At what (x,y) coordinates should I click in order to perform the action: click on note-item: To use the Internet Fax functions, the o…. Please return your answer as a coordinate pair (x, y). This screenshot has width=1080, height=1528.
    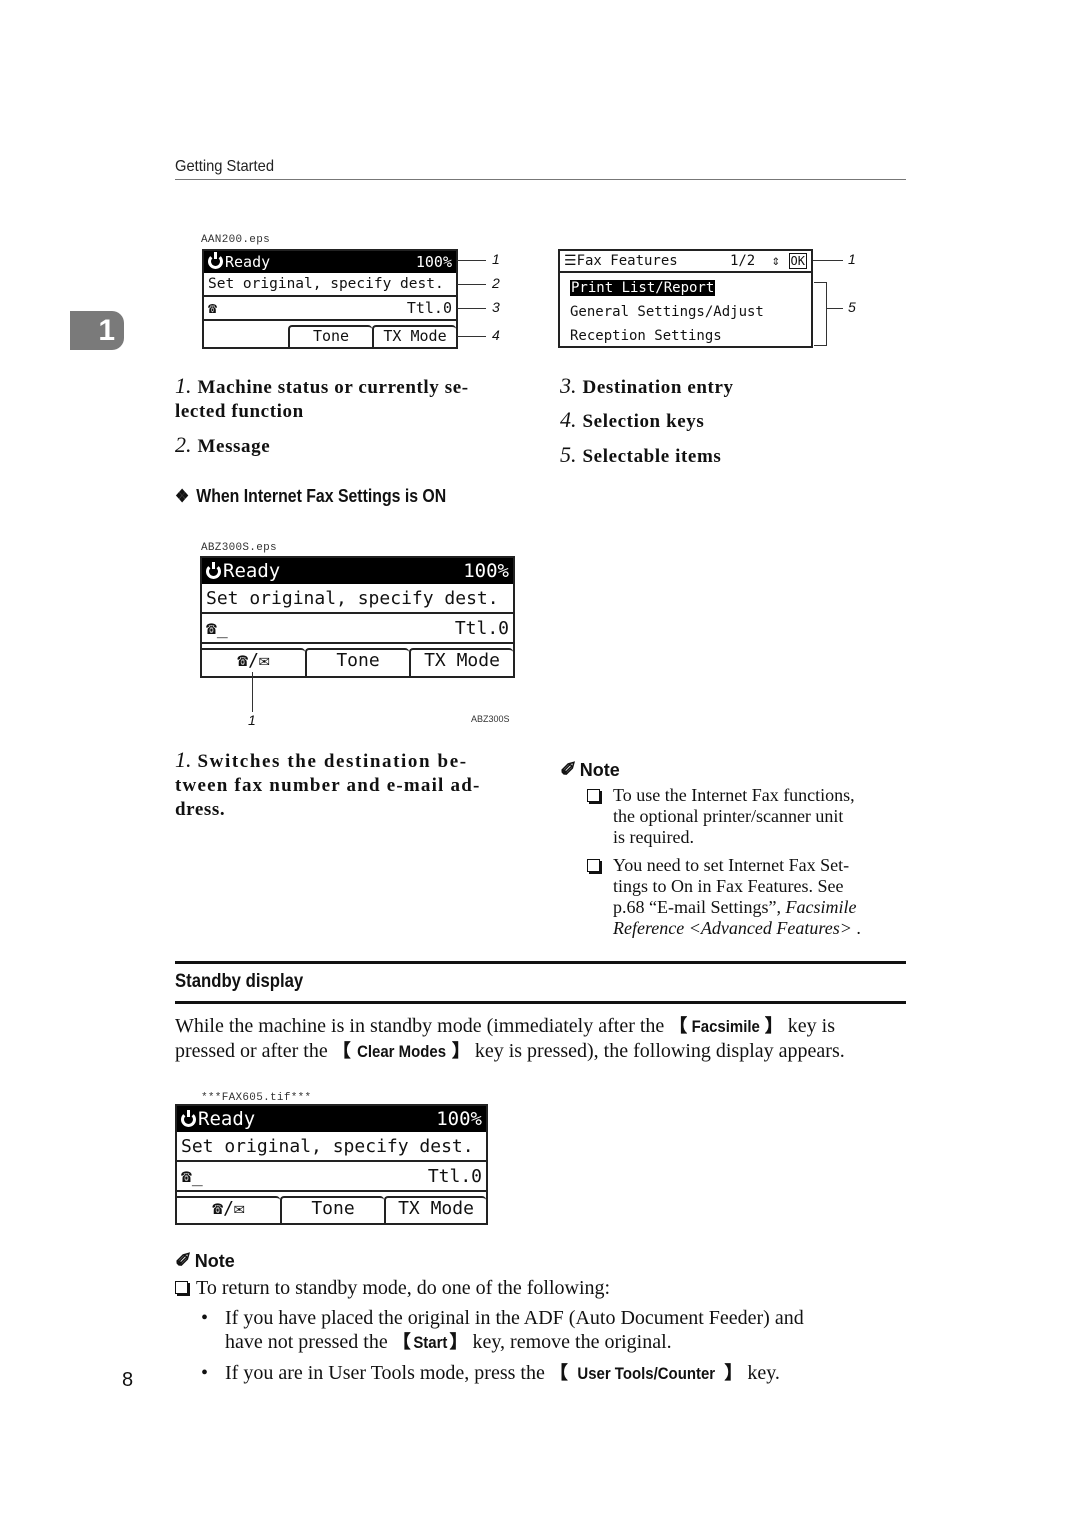
    Looking at the image, I should click on (747, 816).